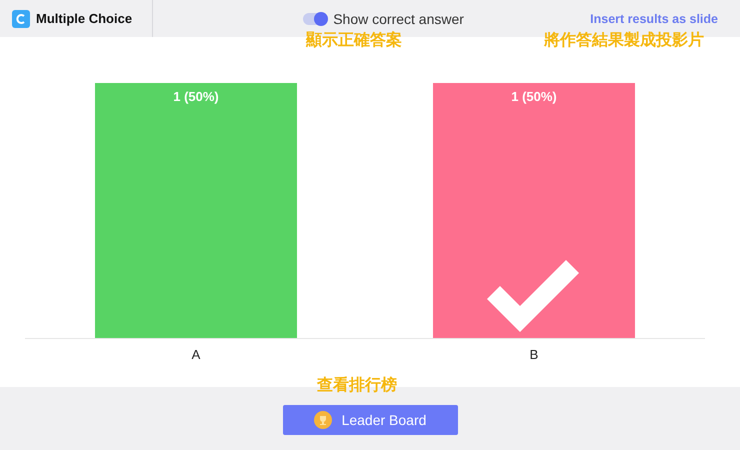 The image size is (740, 450). I want to click on annotation-caption: 查看排行榜, so click(357, 385).